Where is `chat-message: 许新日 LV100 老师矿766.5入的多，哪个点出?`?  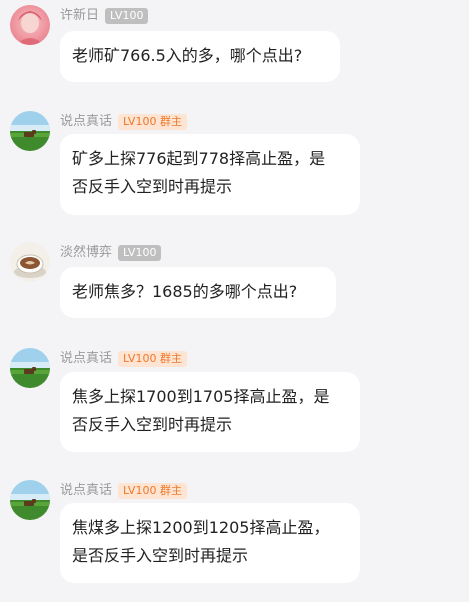 chat-message: 许新日 LV100 老师矿766.5入的多，哪个点出? is located at coordinates (234, 45).